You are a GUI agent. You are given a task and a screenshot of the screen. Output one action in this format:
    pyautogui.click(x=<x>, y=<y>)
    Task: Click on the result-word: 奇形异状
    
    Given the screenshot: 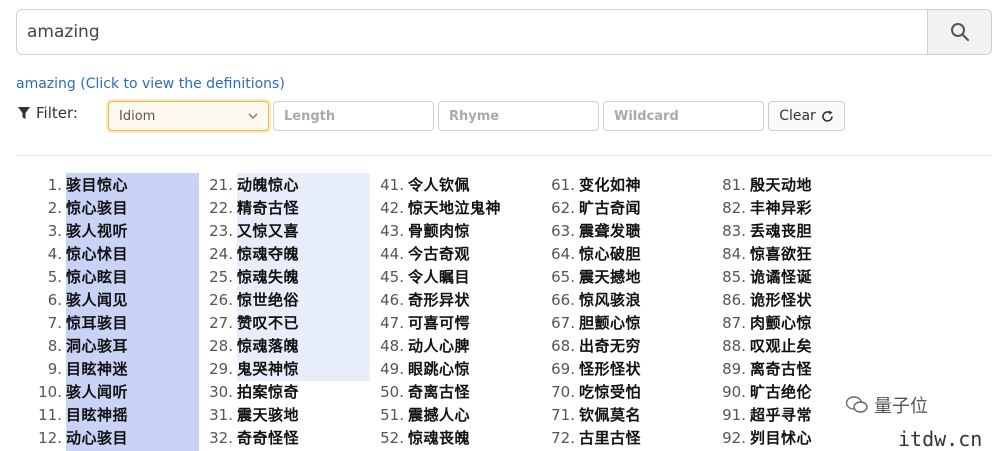 What is the action you would take?
    pyautogui.click(x=439, y=299)
    